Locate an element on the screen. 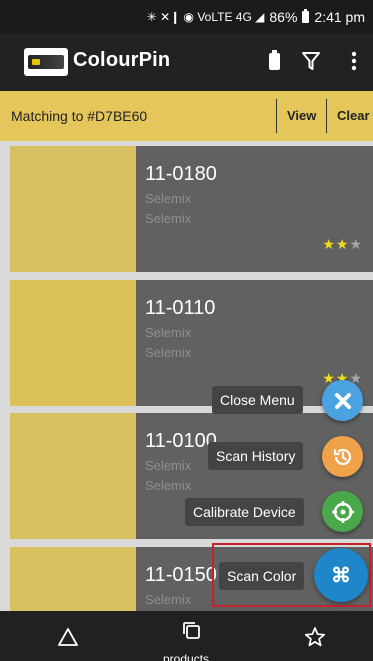  scan-color-label: Scan Color is located at coordinates (262, 576).